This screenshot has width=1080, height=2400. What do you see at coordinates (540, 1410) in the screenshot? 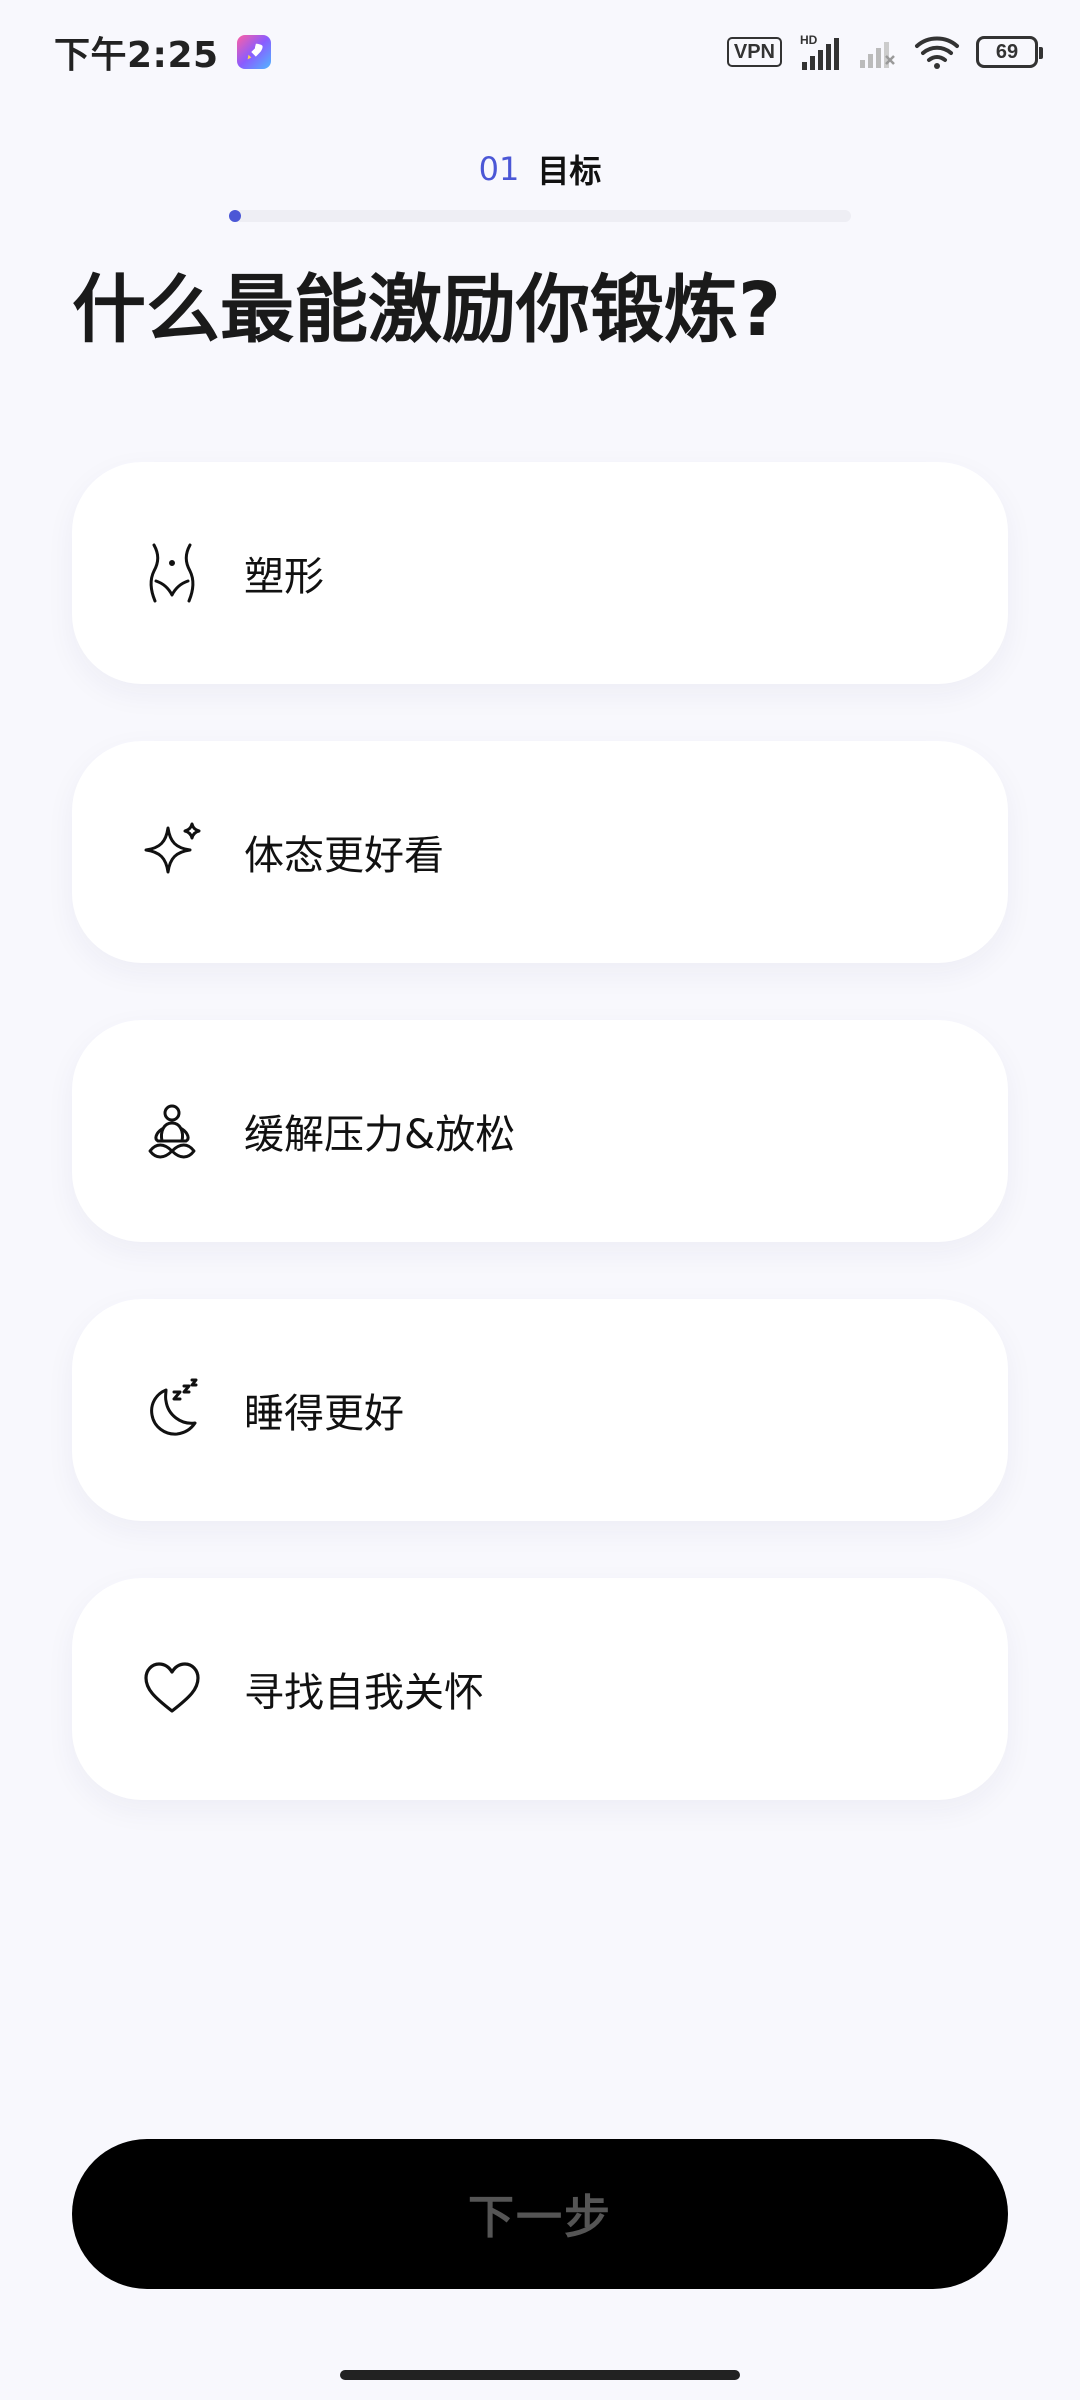
I see `option-sleep: 睡得更好` at bounding box center [540, 1410].